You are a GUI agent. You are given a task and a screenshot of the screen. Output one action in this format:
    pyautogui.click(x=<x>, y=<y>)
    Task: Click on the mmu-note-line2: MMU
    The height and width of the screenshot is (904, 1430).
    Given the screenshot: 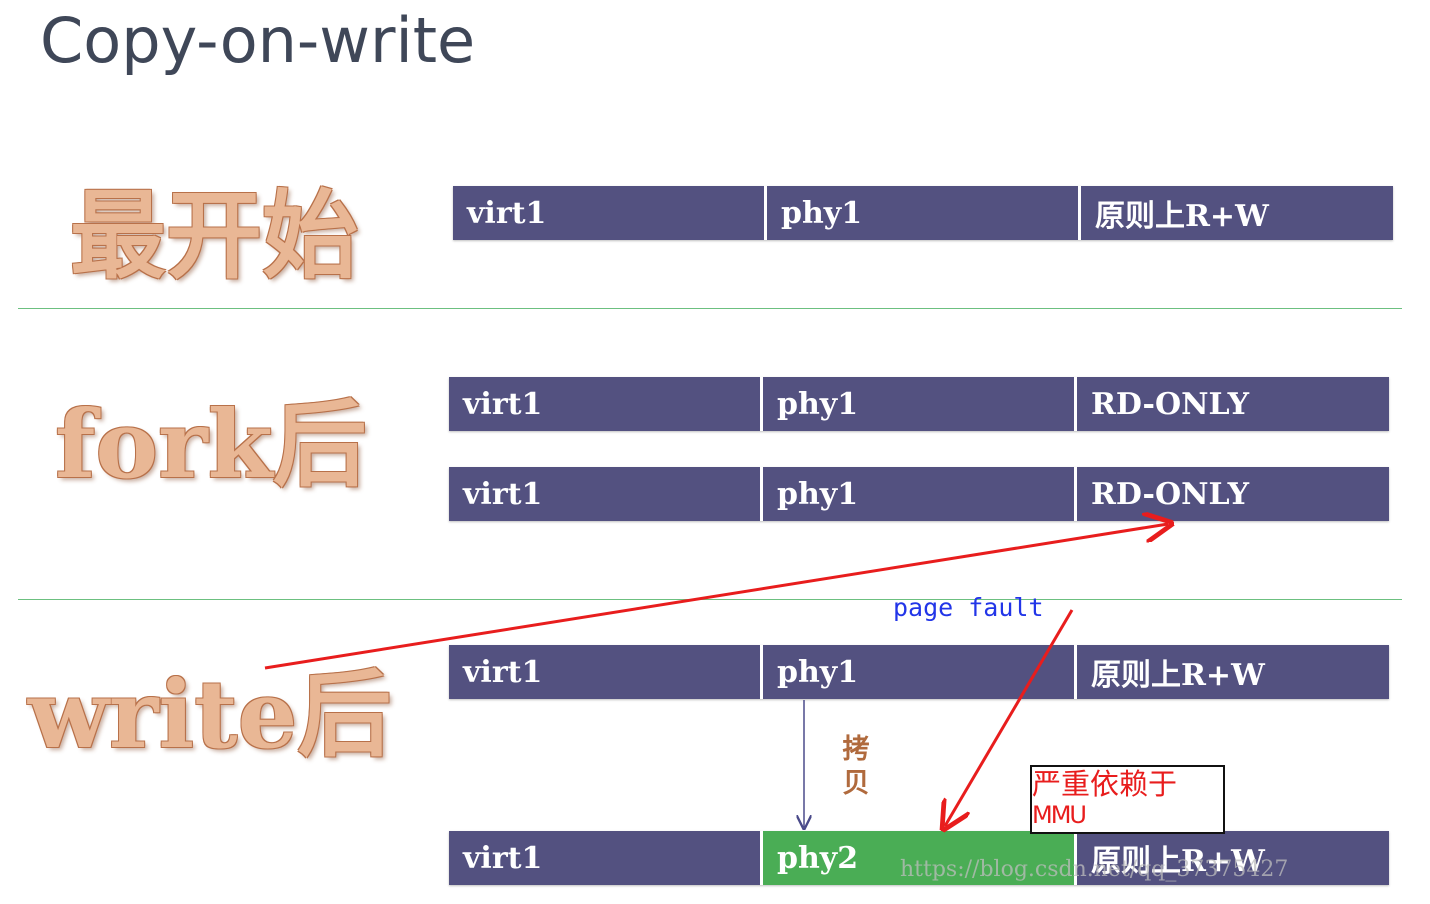 What is the action you would take?
    pyautogui.click(x=1059, y=815)
    